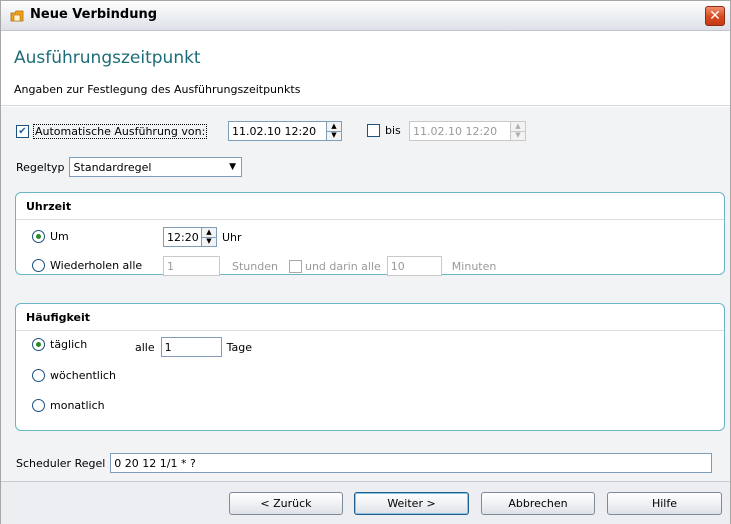 This screenshot has width=731, height=524. What do you see at coordinates (59, 236) in the screenshot?
I see `at-time-label: Um` at bounding box center [59, 236].